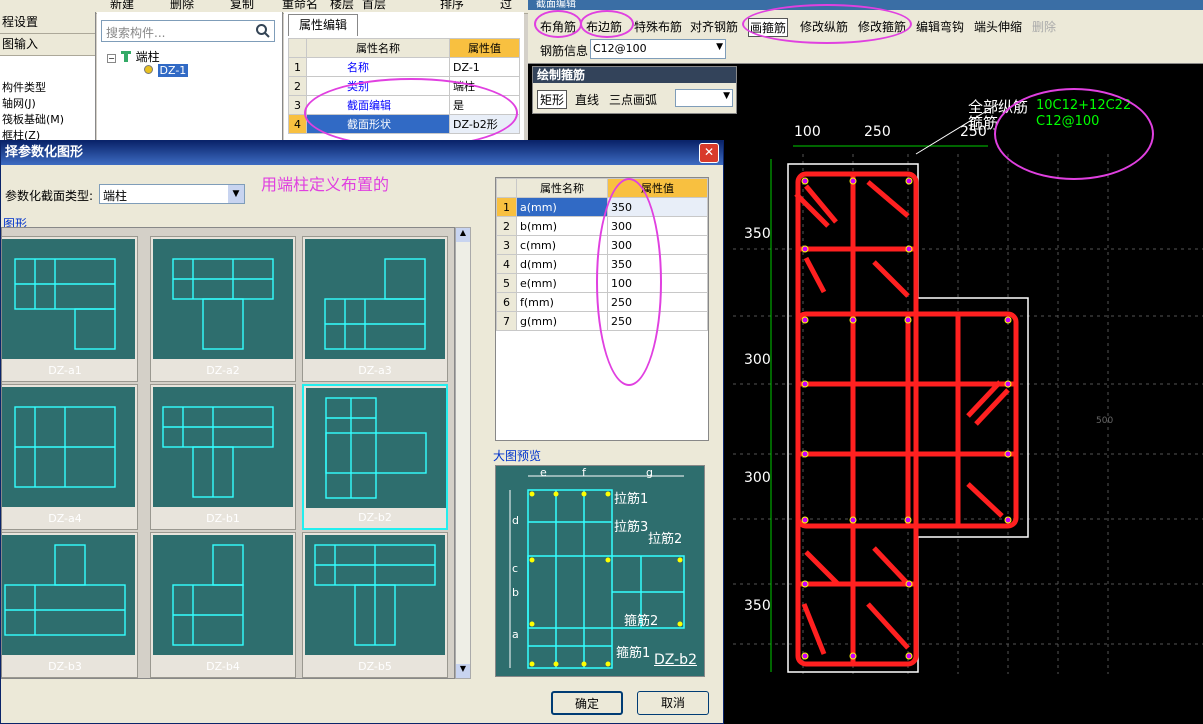  Describe the element at coordinates (173, 70) in the screenshot. I see `tree-item-label: DZ-1` at that location.